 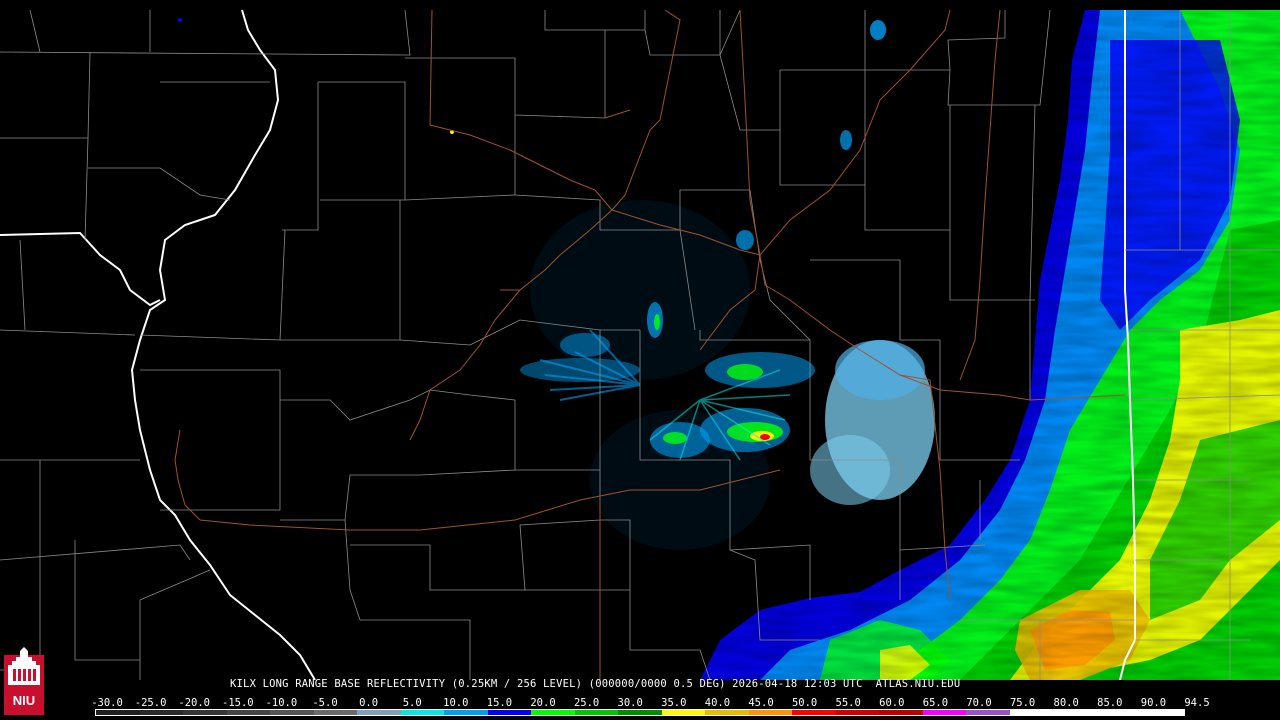 What do you see at coordinates (456, 703) in the screenshot?
I see `scale-label: 10.0` at bounding box center [456, 703].